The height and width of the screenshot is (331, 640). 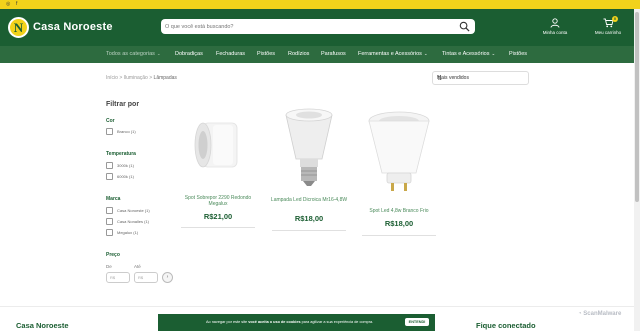 I want to click on nav-pistoes: Pistões, so click(x=266, y=54).